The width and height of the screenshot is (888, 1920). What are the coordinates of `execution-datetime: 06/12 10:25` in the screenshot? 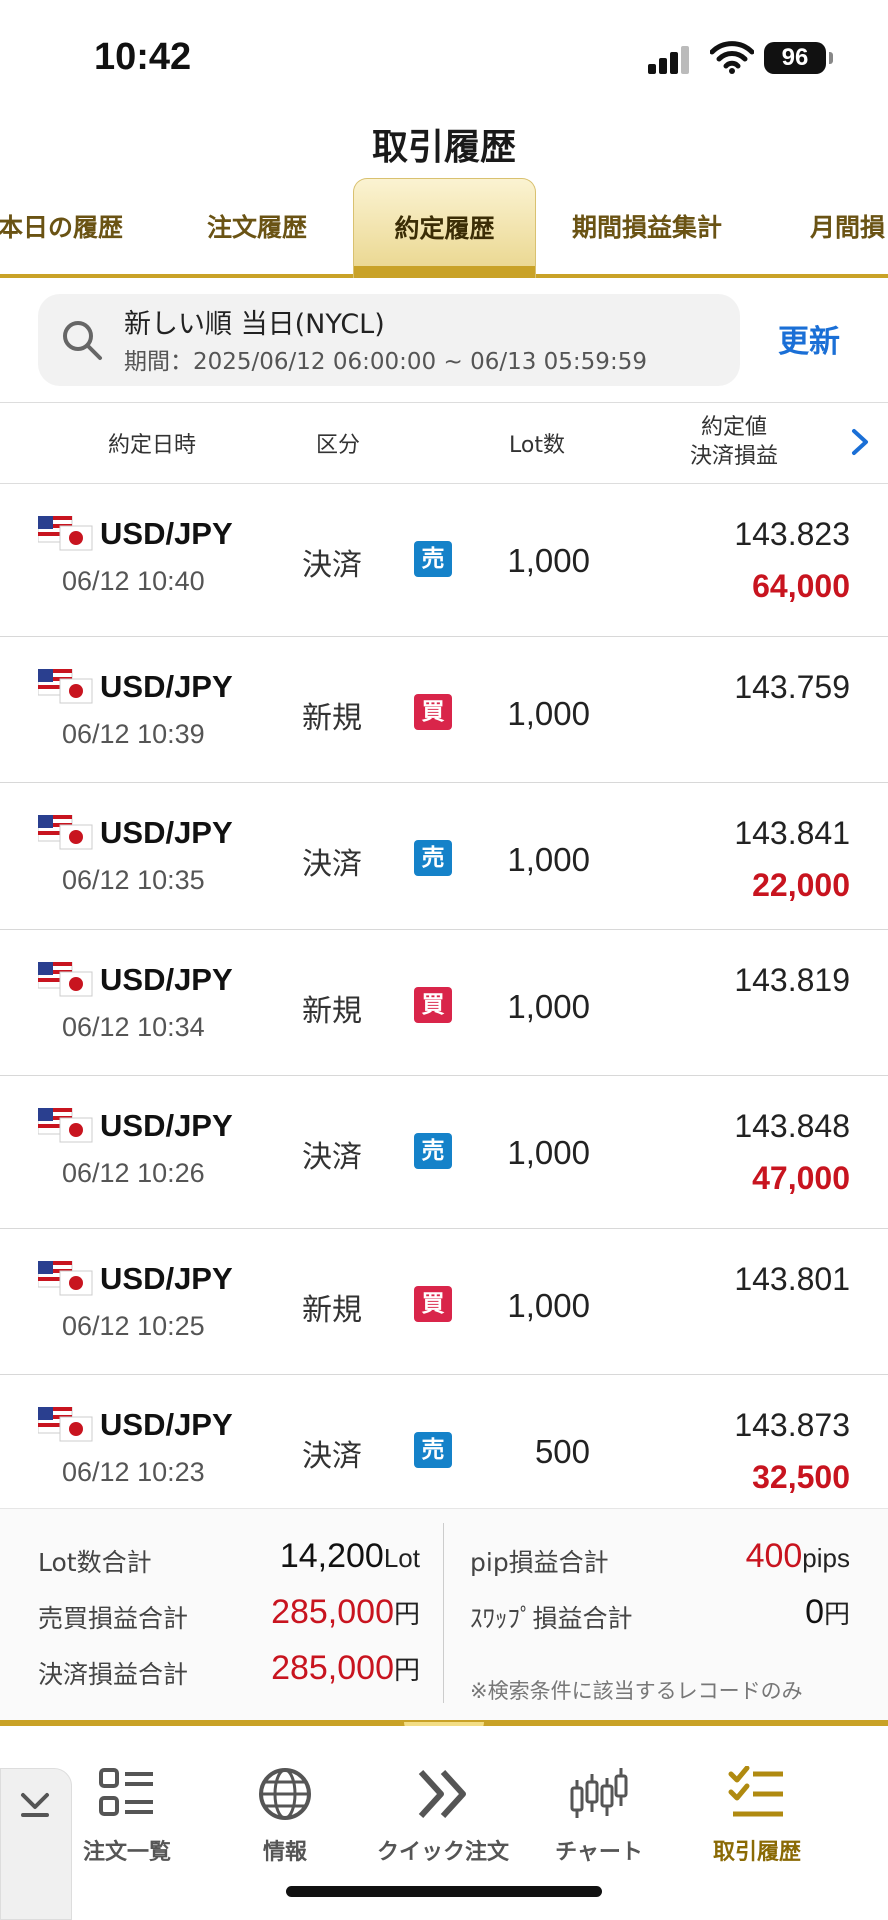 It's located at (133, 1326).